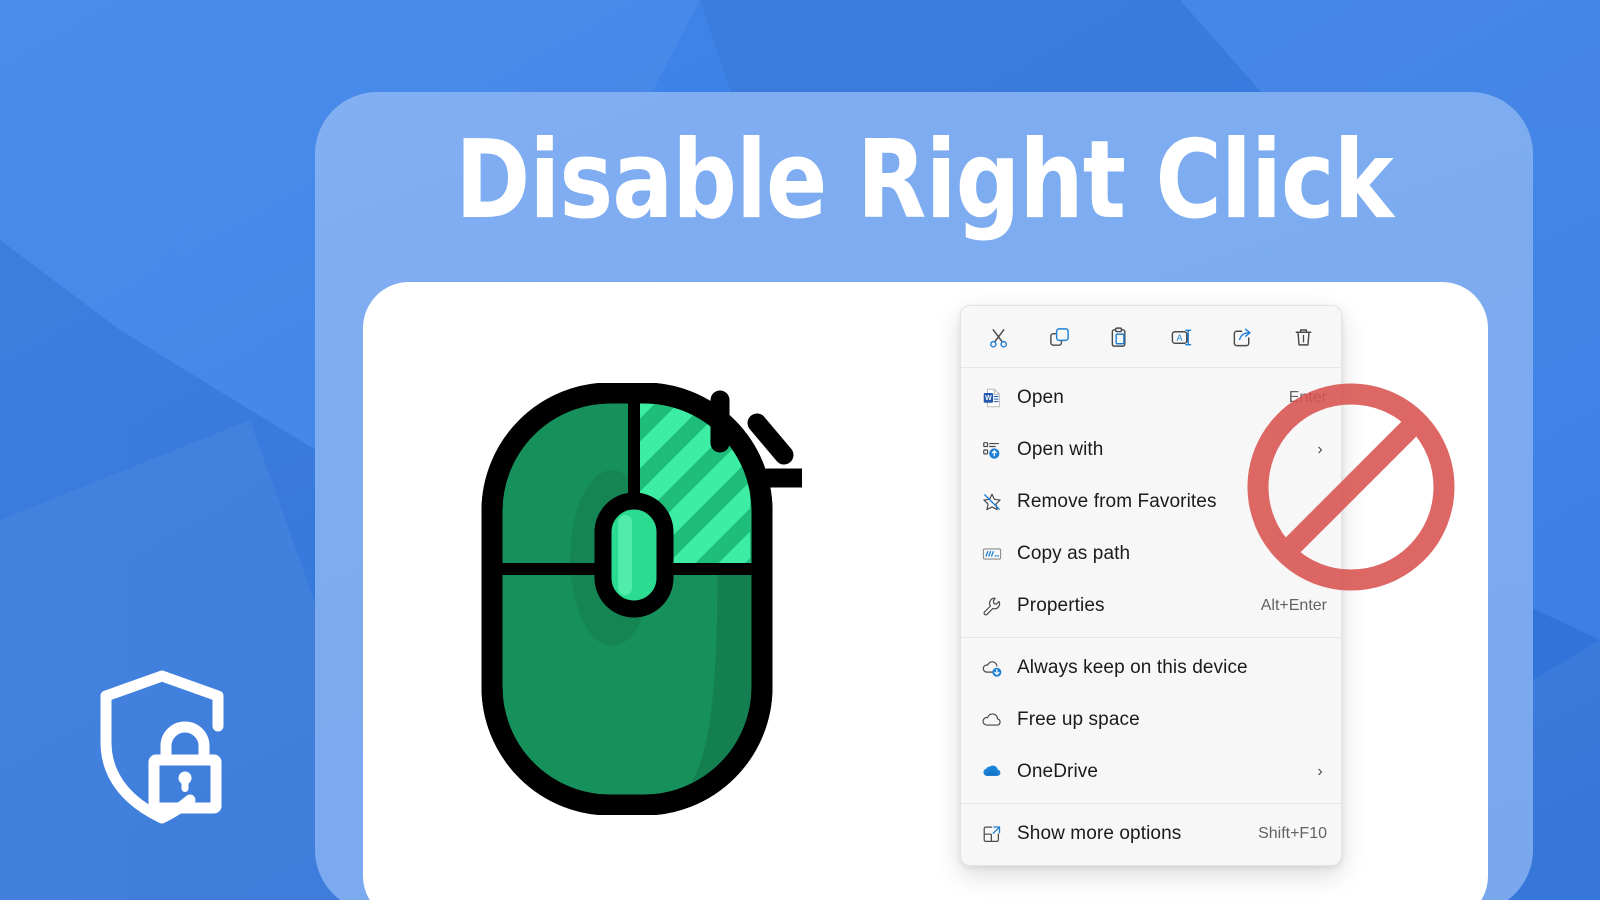  What do you see at coordinates (1151, 606) in the screenshot?
I see `menu-item-properties: Properties Alt+Enter` at bounding box center [1151, 606].